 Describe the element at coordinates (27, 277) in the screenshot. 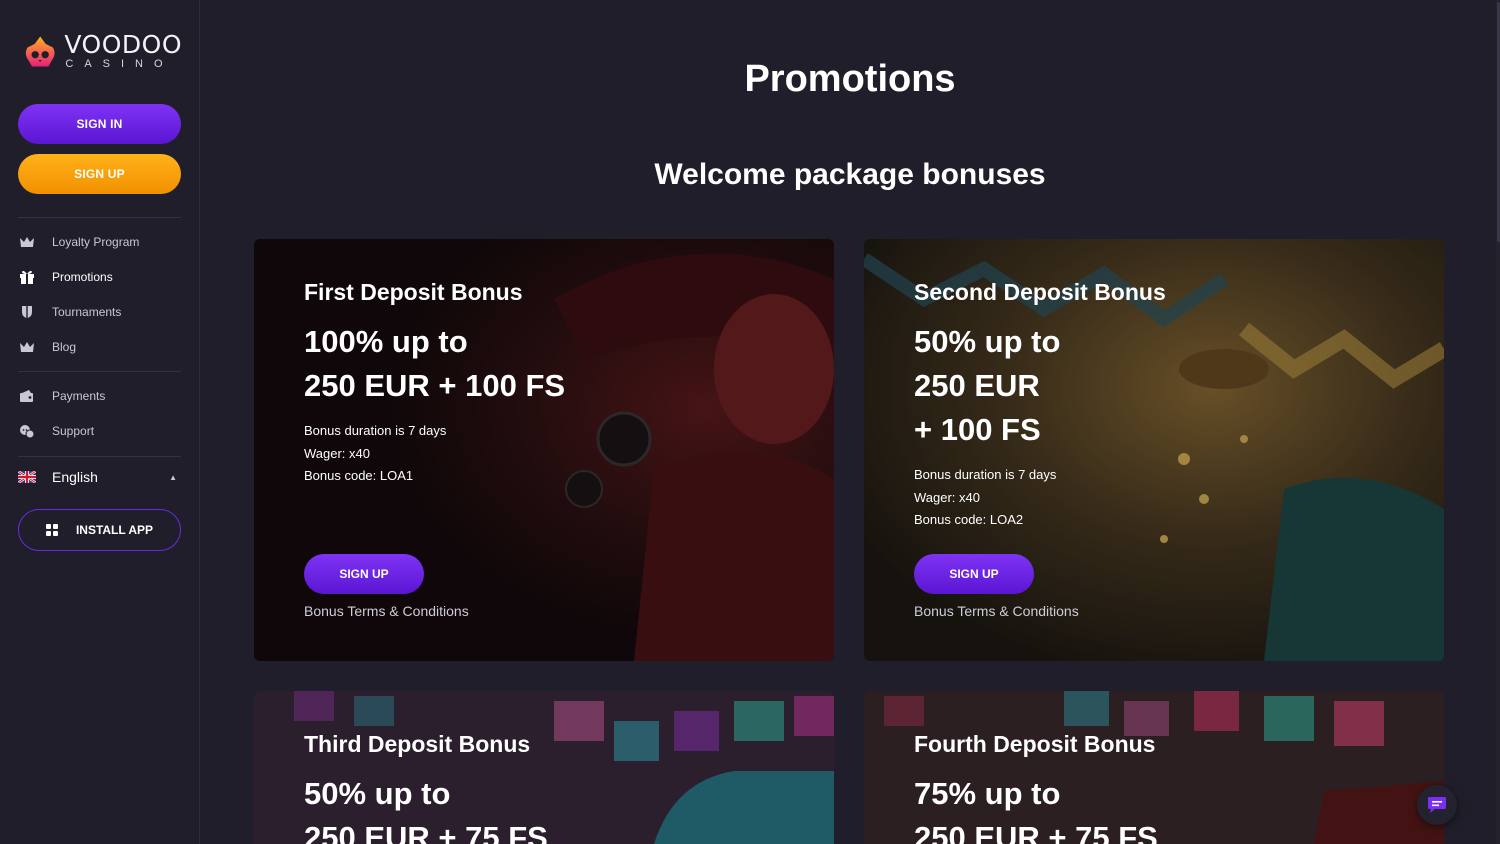

I see `gift-icon` at that location.